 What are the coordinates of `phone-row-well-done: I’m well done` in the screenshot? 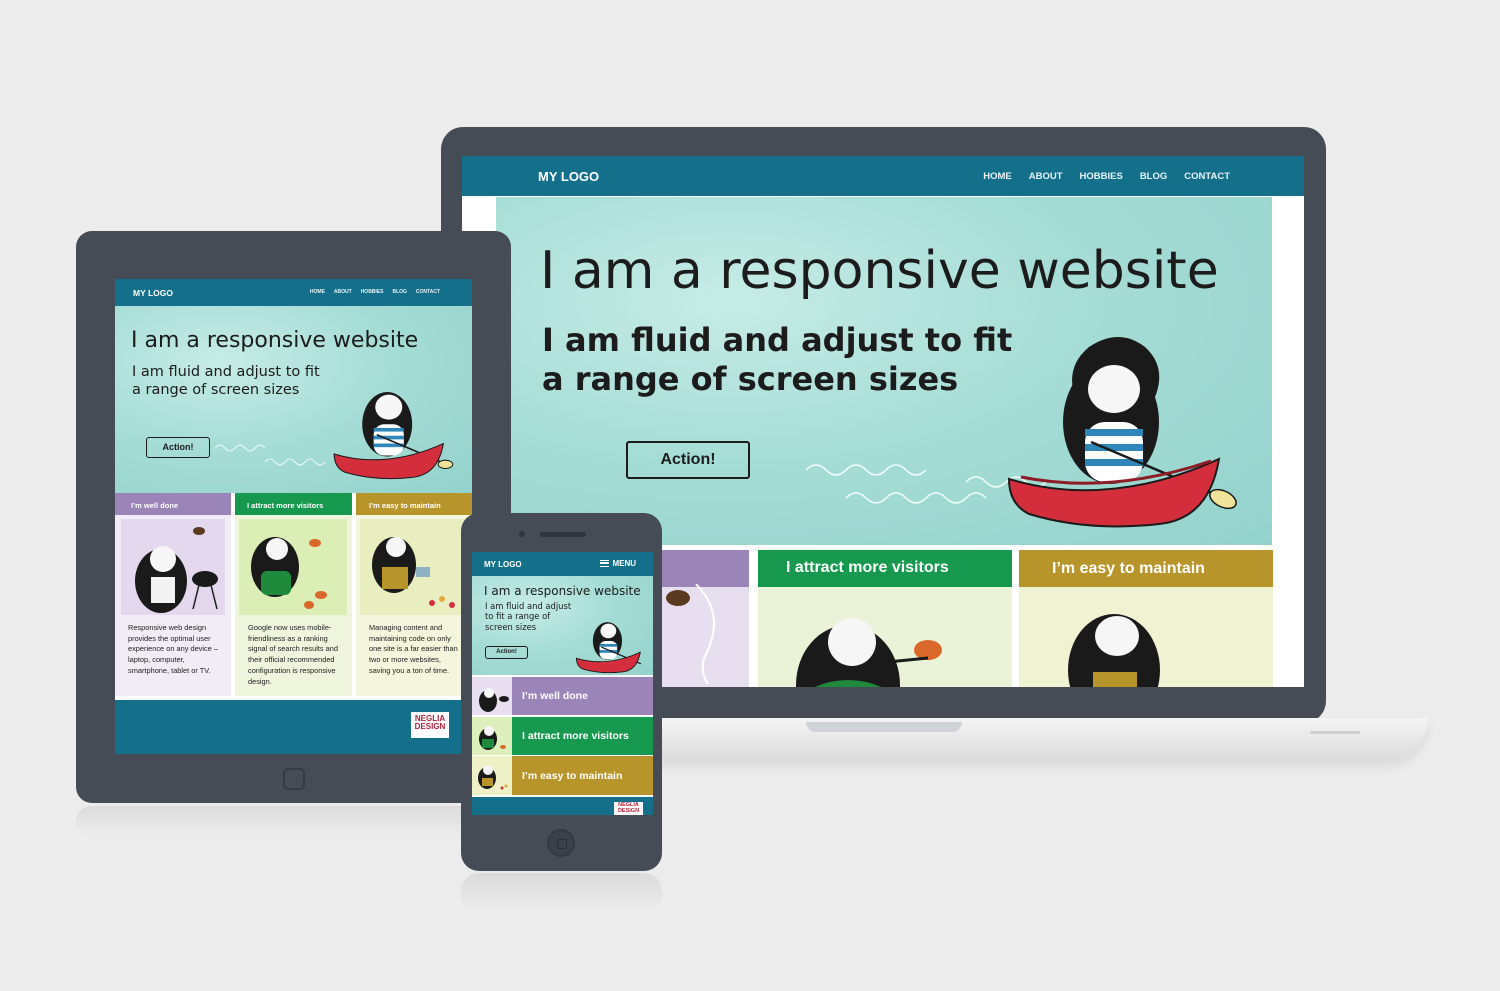 It's located at (562, 696).